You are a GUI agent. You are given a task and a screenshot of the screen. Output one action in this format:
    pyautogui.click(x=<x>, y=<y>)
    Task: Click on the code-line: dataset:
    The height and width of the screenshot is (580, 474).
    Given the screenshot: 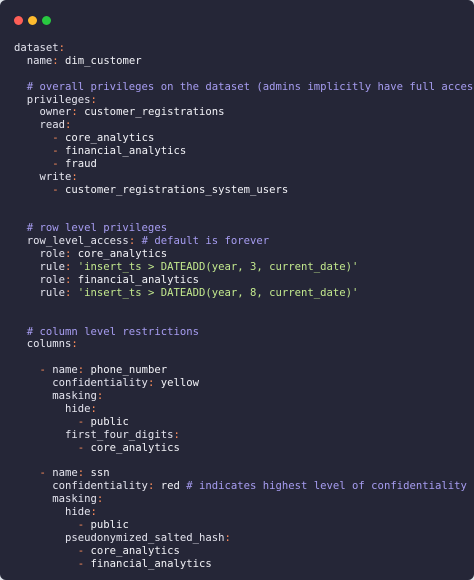 What is the action you would take?
    pyautogui.click(x=244, y=48)
    